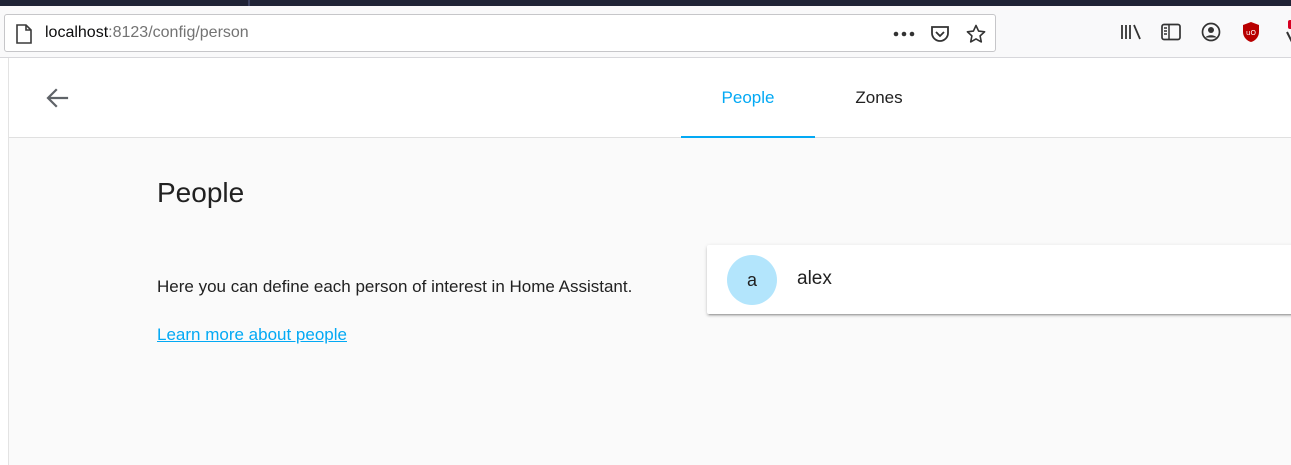 The width and height of the screenshot is (1291, 465). I want to click on account-icon, so click(1210, 32).